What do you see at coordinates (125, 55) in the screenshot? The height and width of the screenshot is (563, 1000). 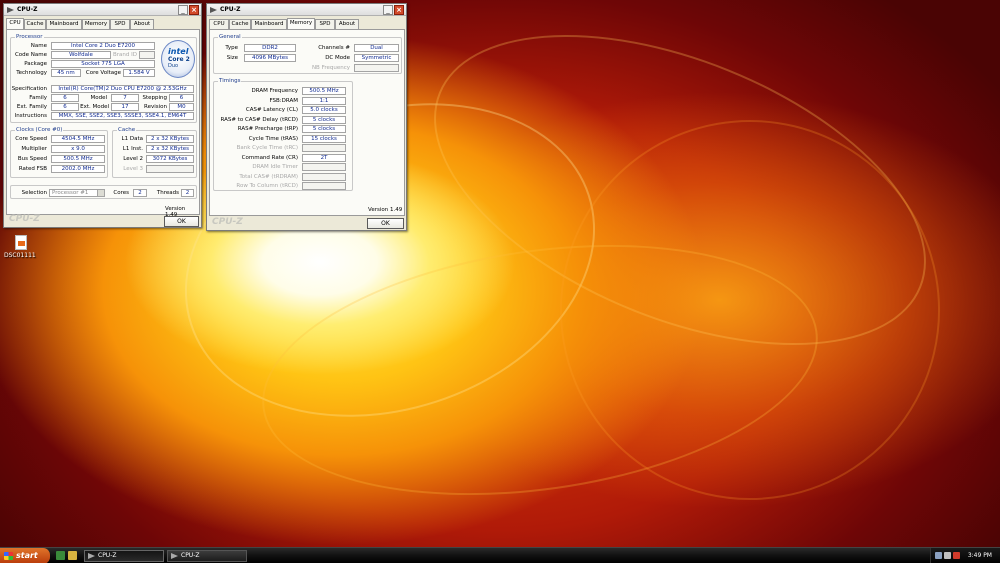 I see `brand-id-label: Brand ID` at bounding box center [125, 55].